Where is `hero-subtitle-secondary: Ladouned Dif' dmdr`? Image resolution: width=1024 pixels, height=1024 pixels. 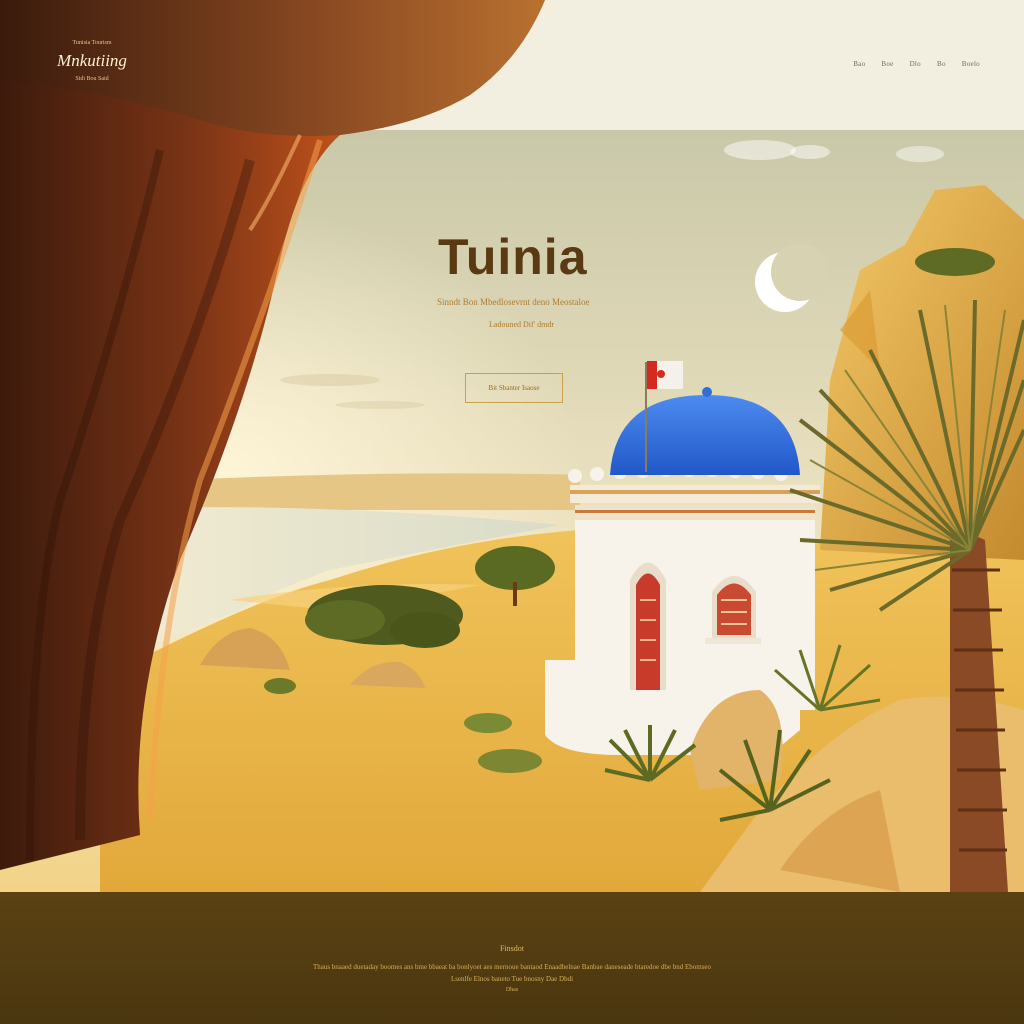
hero-subtitle-secondary: Ladouned Dif' dmdr is located at coordinates (521, 324).